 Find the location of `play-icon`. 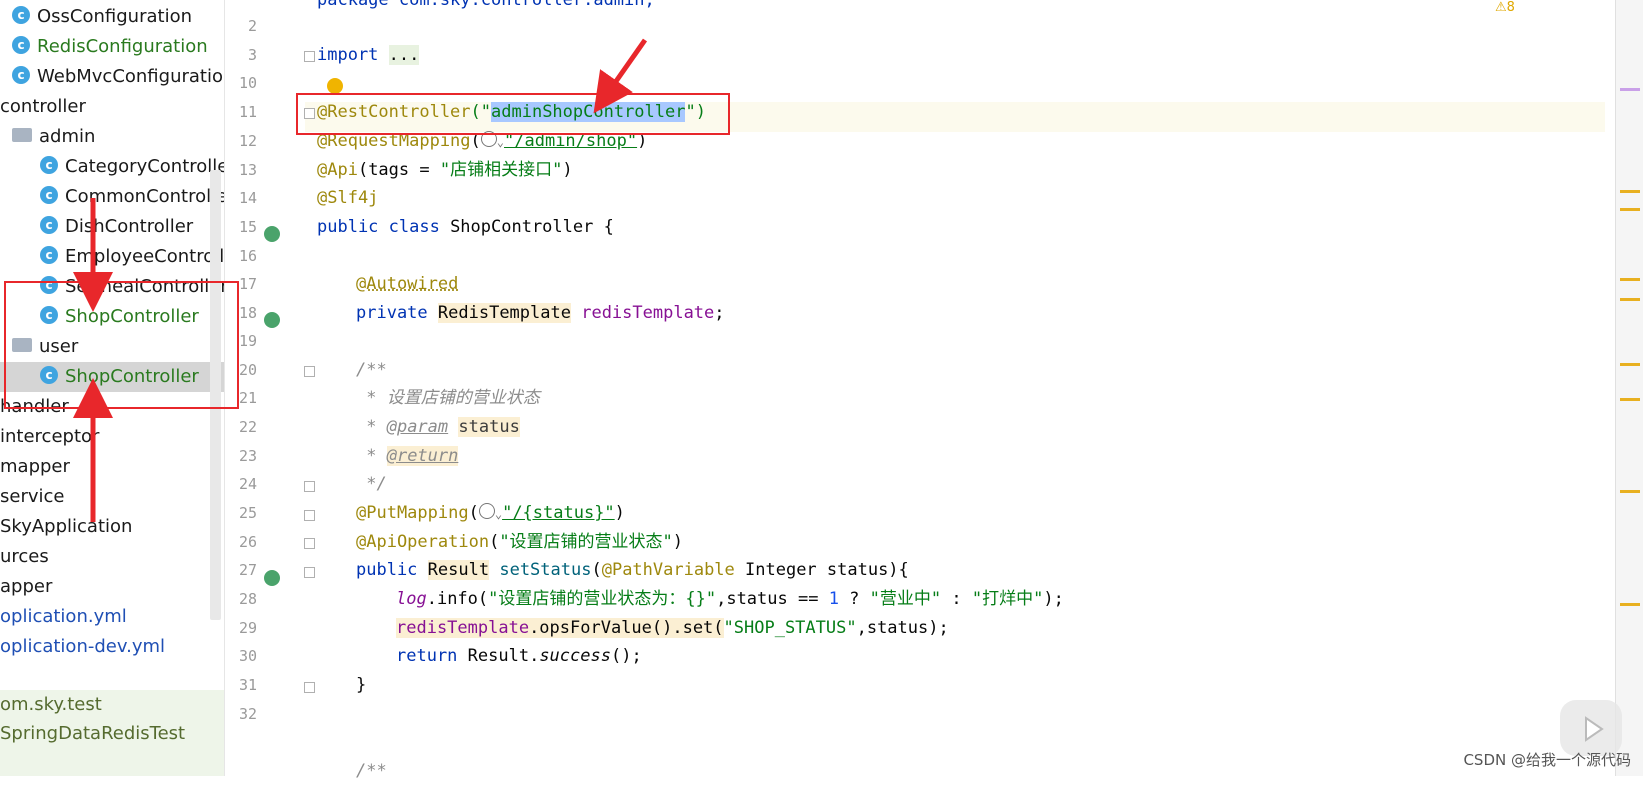

play-icon is located at coordinates (1594, 729).